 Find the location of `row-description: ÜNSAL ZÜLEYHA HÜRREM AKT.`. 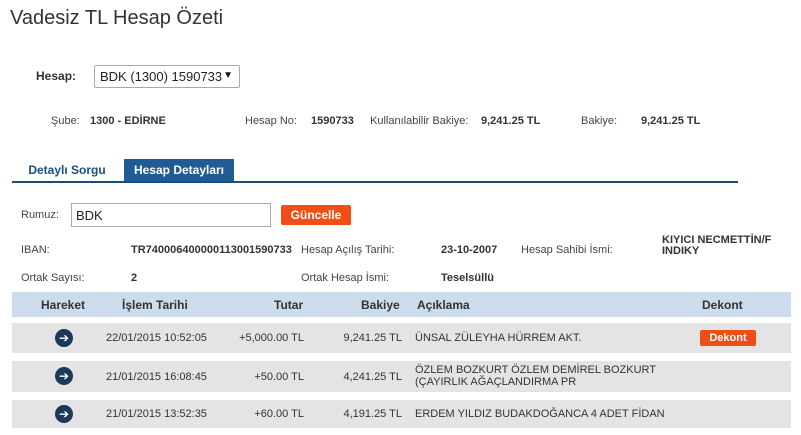

row-description: ÜNSAL ZÜLEYHA HÜRREM AKT. is located at coordinates (498, 338).